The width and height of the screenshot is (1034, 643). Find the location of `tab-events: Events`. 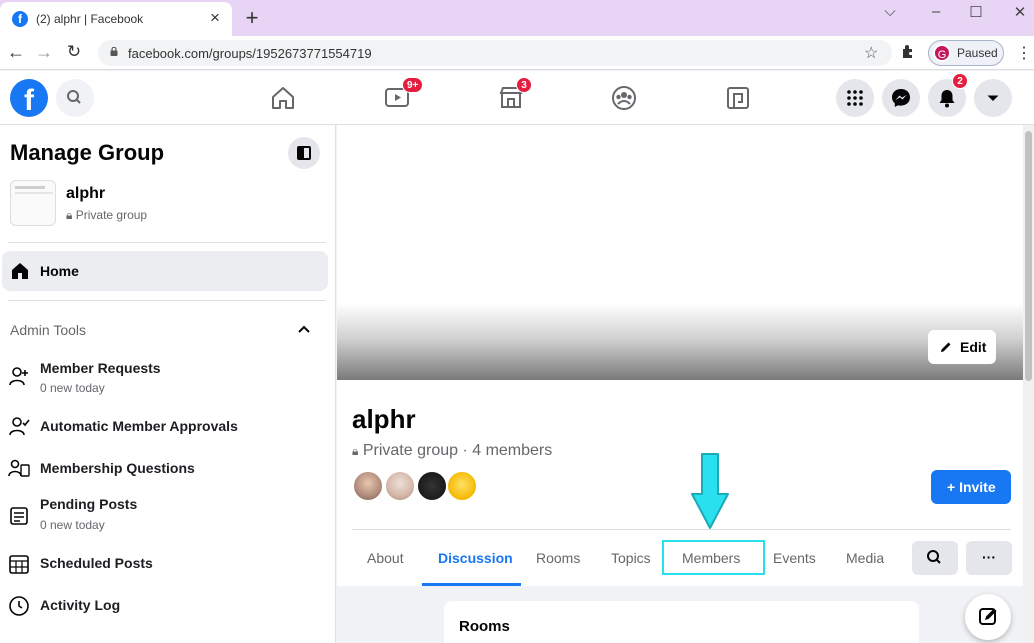

tab-events: Events is located at coordinates (794, 558).